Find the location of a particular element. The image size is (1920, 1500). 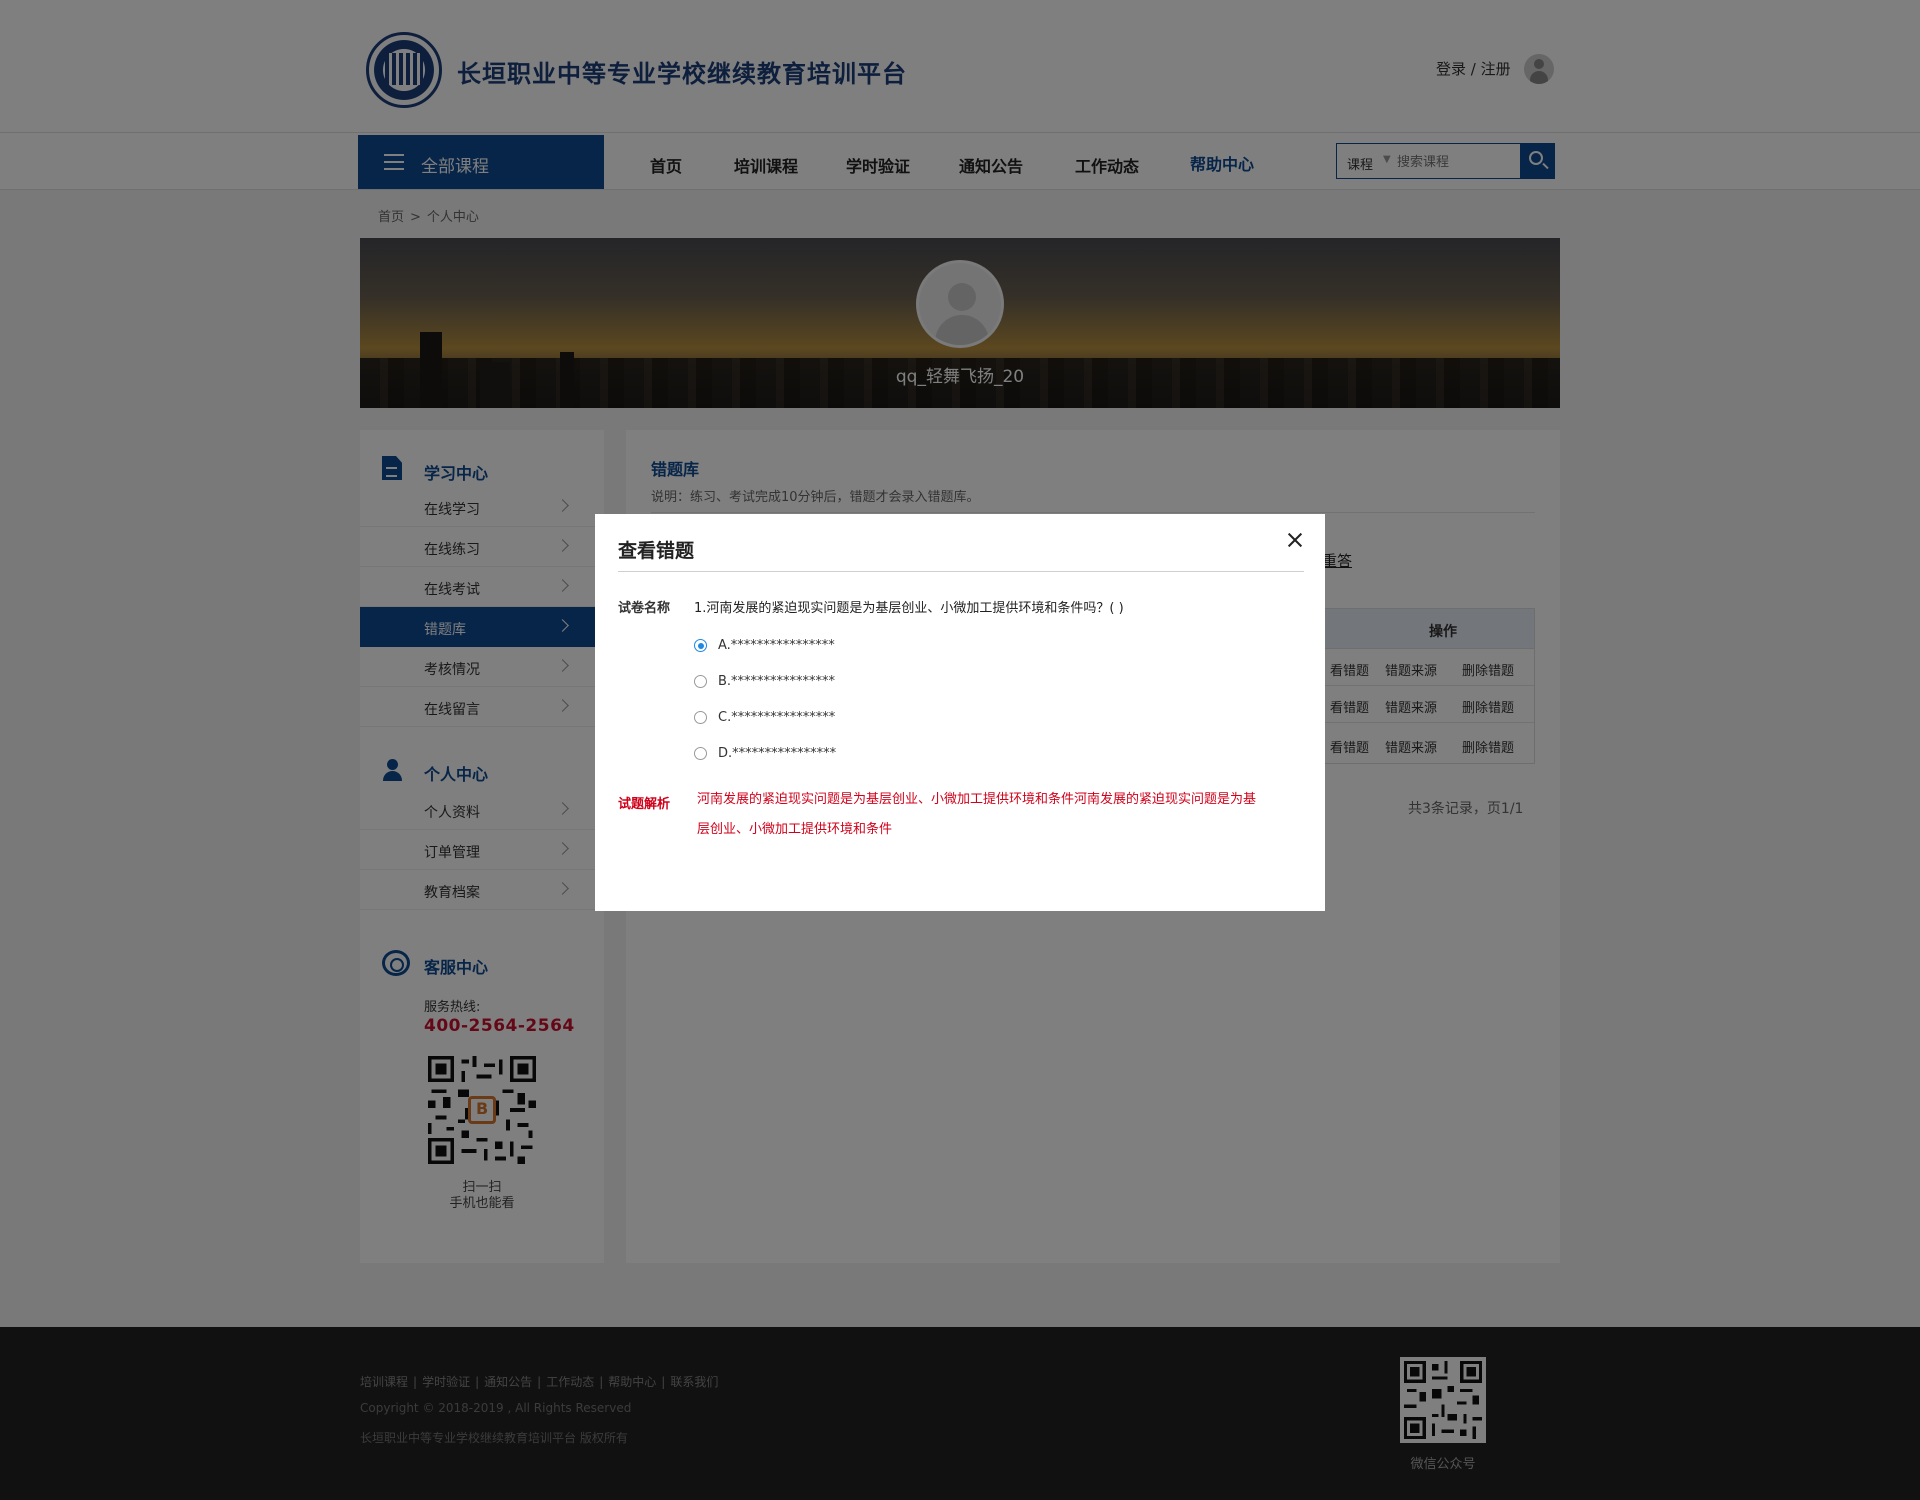

modal-title: 查看错题 is located at coordinates (656, 551).